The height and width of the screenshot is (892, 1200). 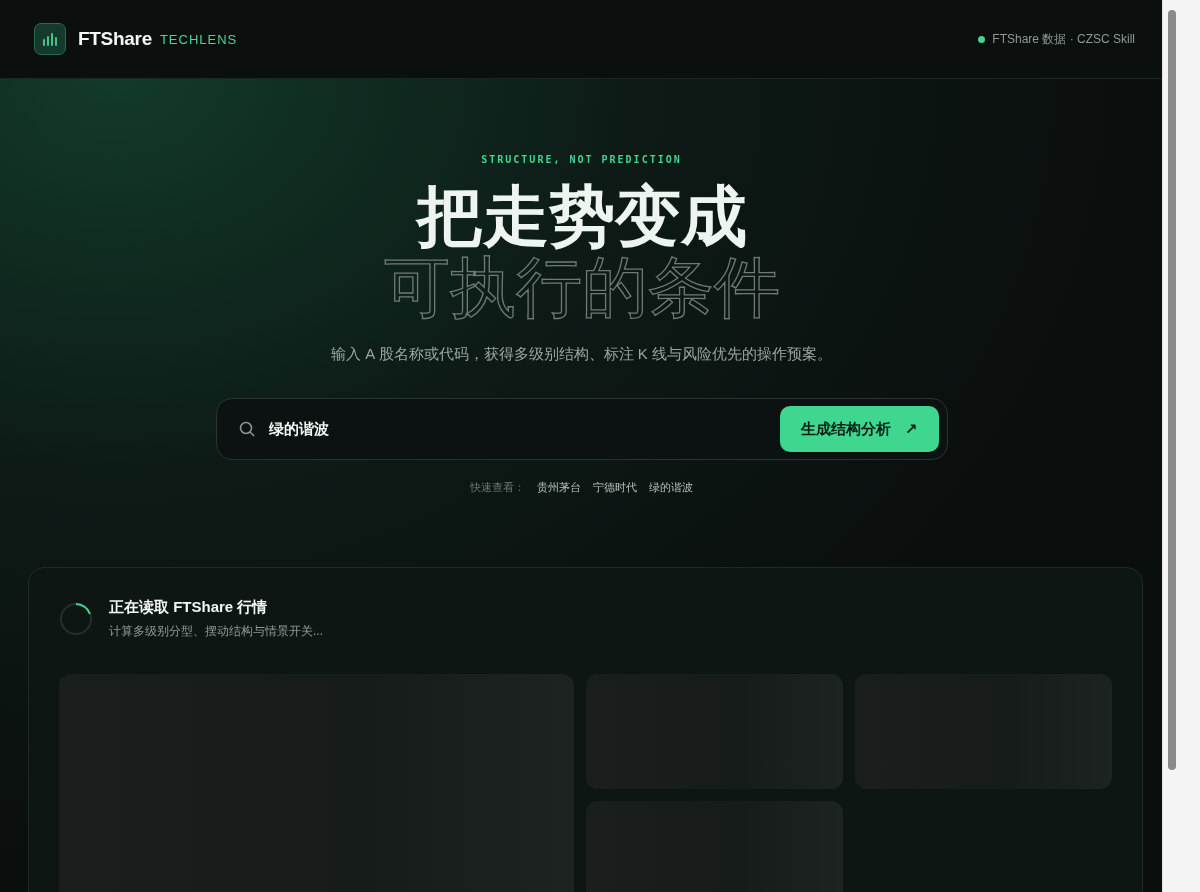 What do you see at coordinates (581, 429) in the screenshot?
I see `search-field: 绿的谐波 生成结构分析 ↗` at bounding box center [581, 429].